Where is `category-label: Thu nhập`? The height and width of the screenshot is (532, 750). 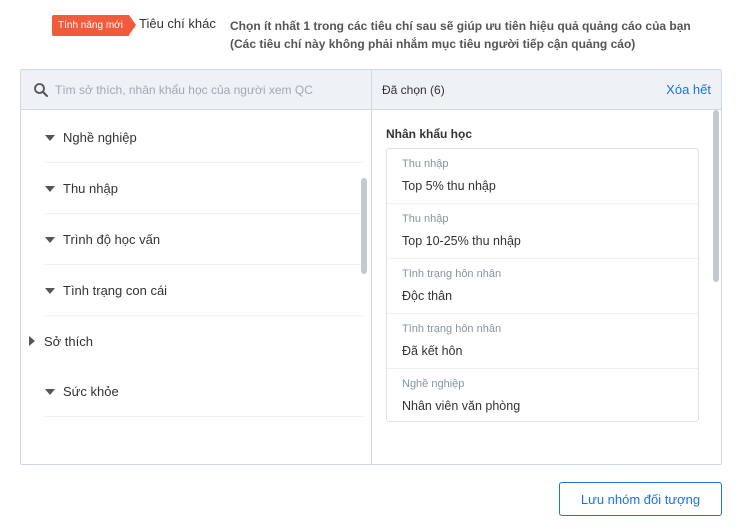 category-label: Thu nhập is located at coordinates (90, 188).